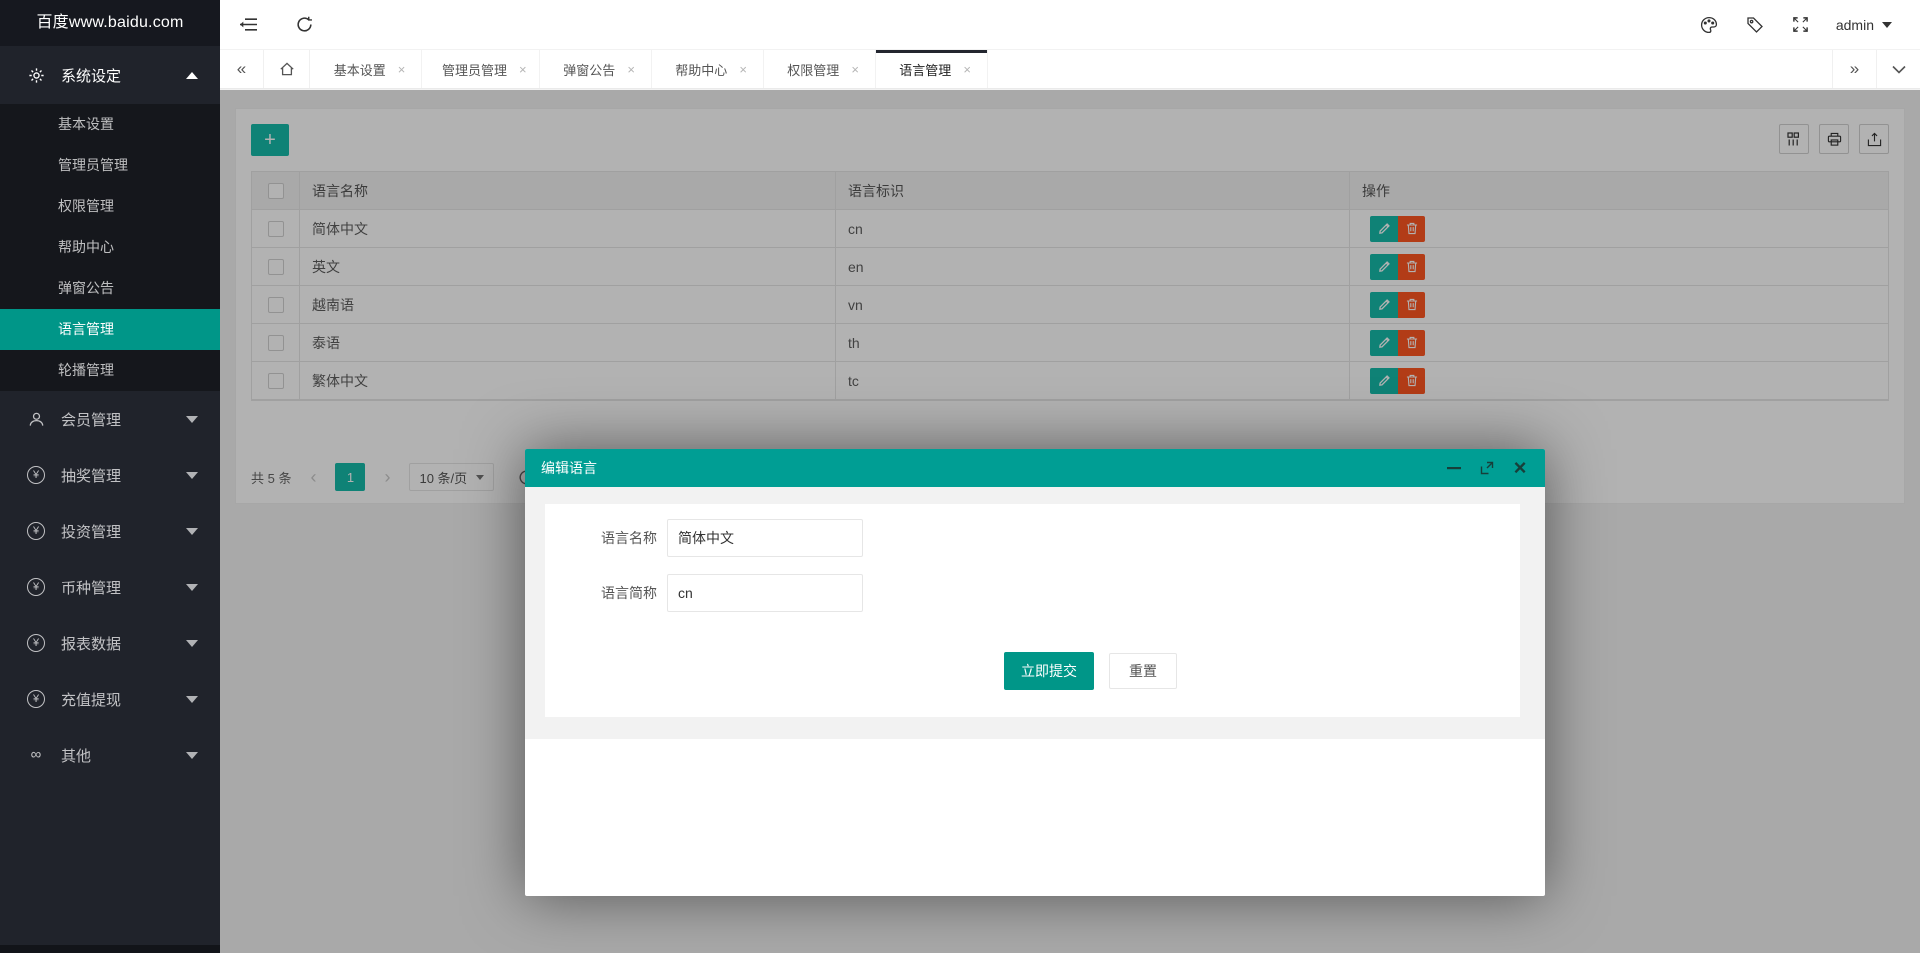  I want to click on home-icon, so click(286, 69).